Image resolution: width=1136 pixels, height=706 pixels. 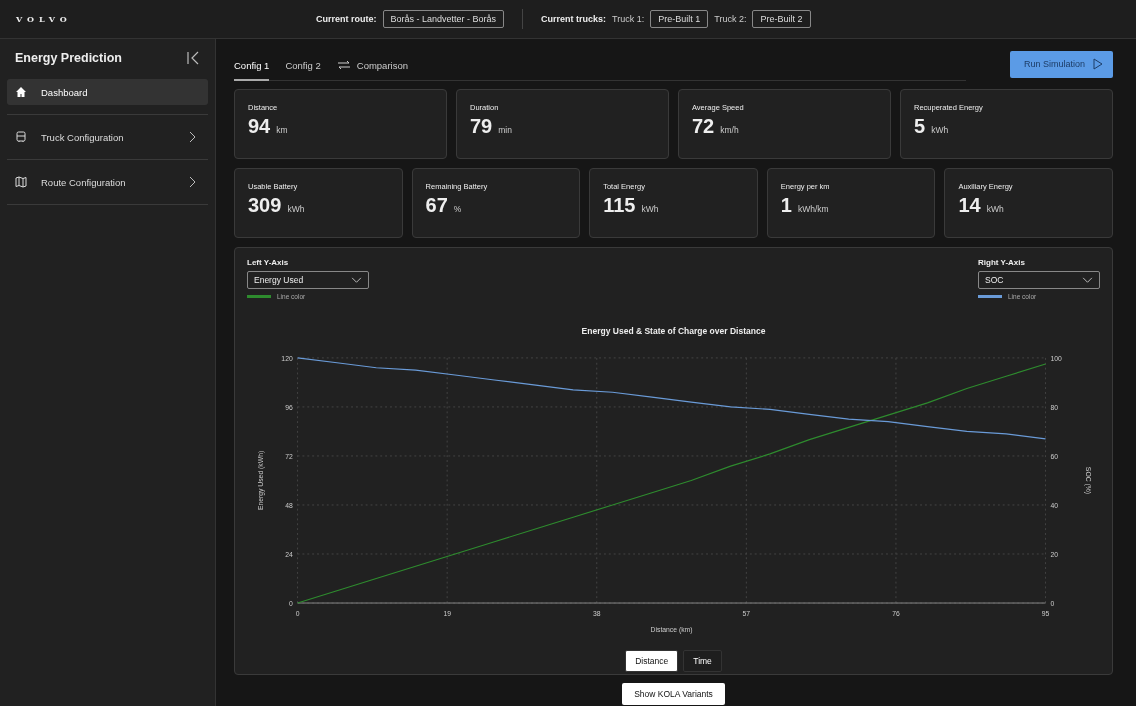 I want to click on stat-value: 5, so click(x=920, y=126).